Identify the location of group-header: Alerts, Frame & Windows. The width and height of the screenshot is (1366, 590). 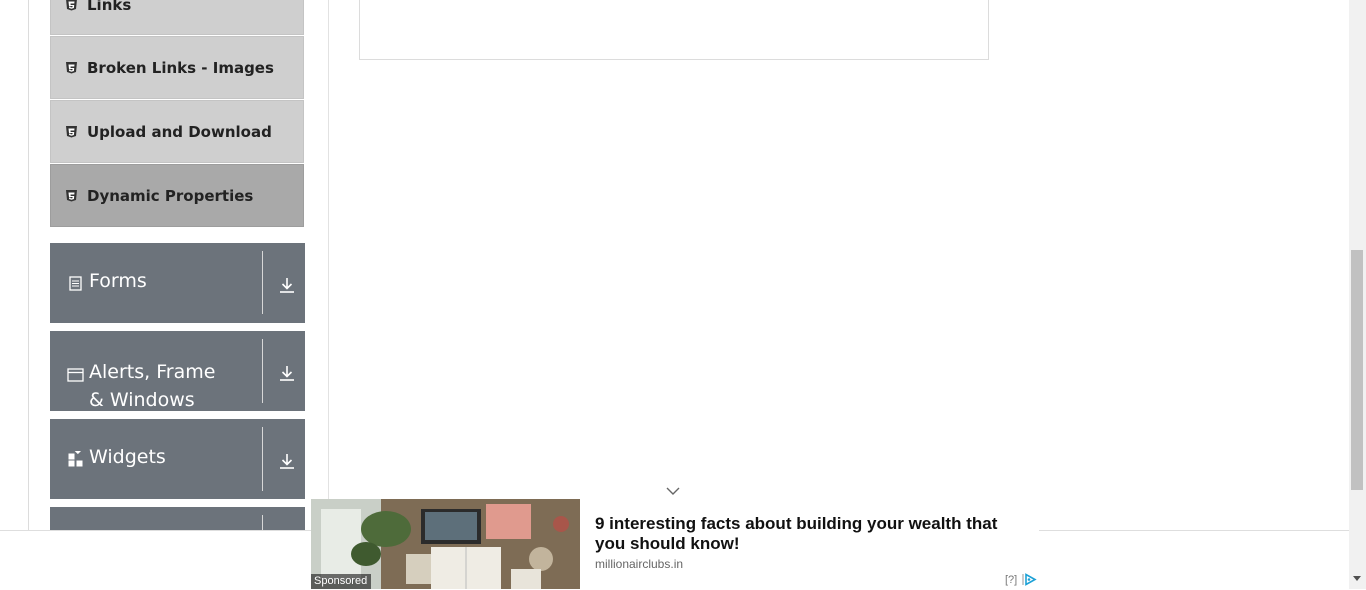
(142, 386).